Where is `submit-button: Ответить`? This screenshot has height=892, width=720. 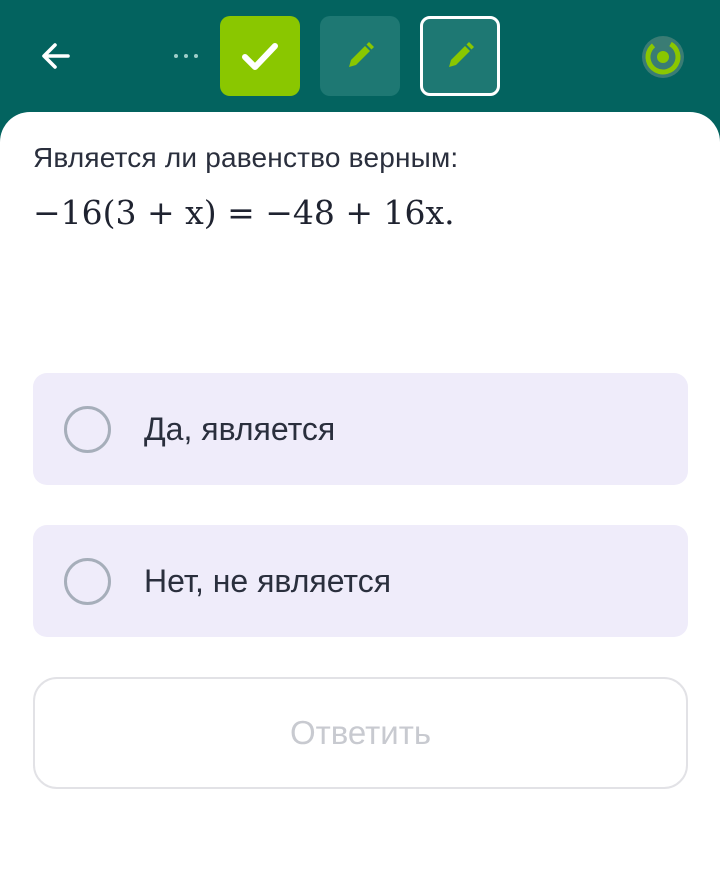
submit-button: Ответить is located at coordinates (360, 733).